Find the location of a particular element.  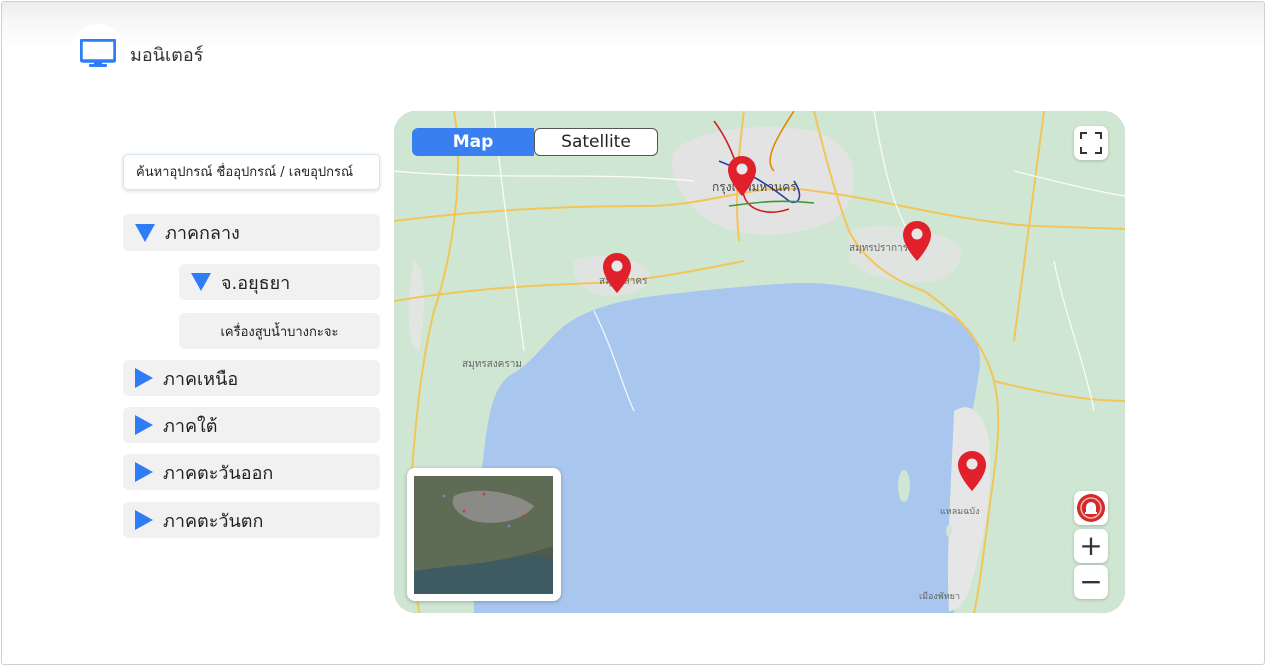

region-label: ภาคกลาง is located at coordinates (202, 233).